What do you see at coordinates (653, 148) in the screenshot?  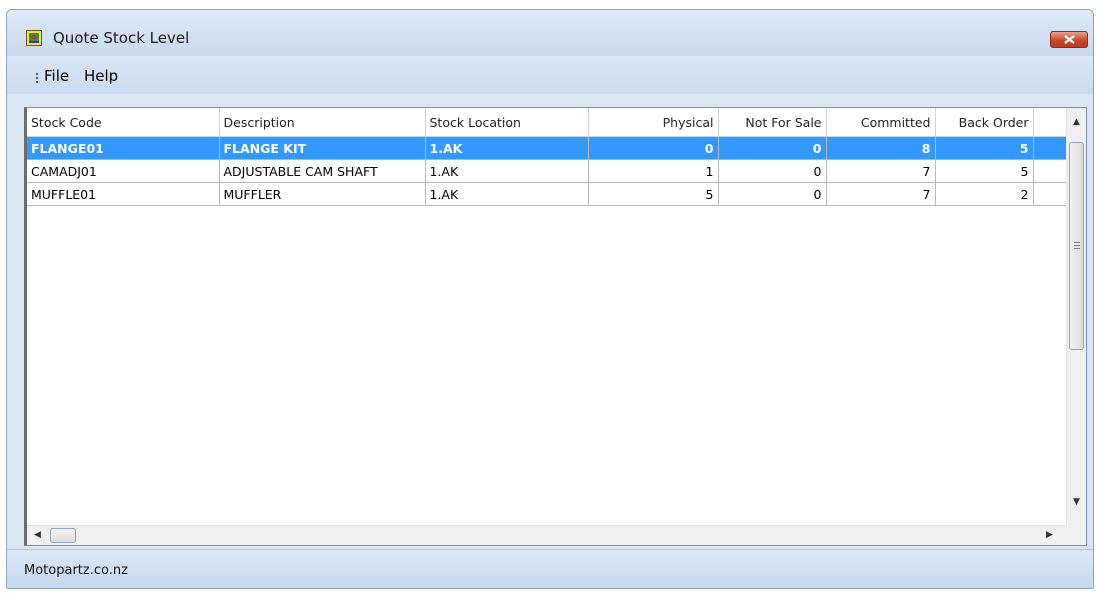 I see `cell-physical: 0` at bounding box center [653, 148].